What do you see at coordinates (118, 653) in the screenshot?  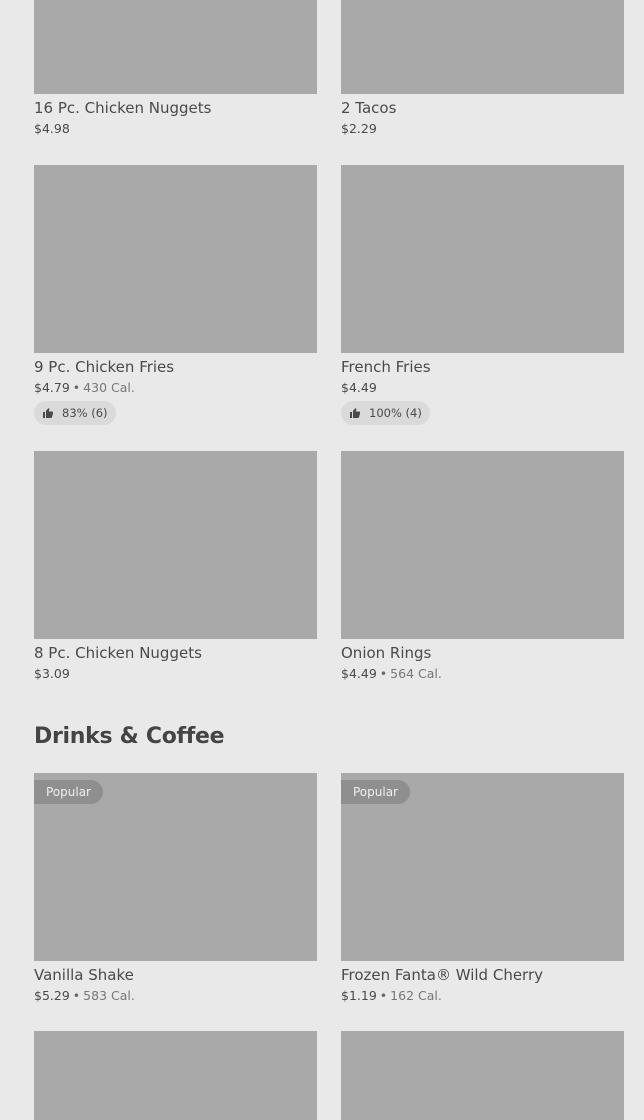 I see `item-name: 8 Pc. Chicken Nuggets` at bounding box center [118, 653].